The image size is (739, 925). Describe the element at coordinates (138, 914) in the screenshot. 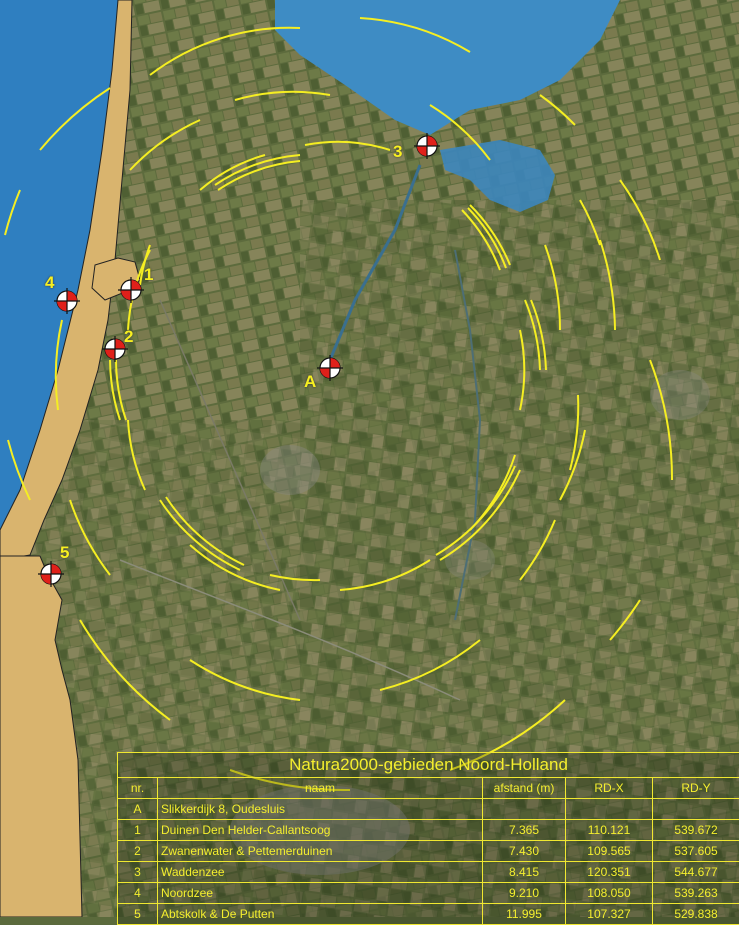

I see `cell-nr: 5` at that location.